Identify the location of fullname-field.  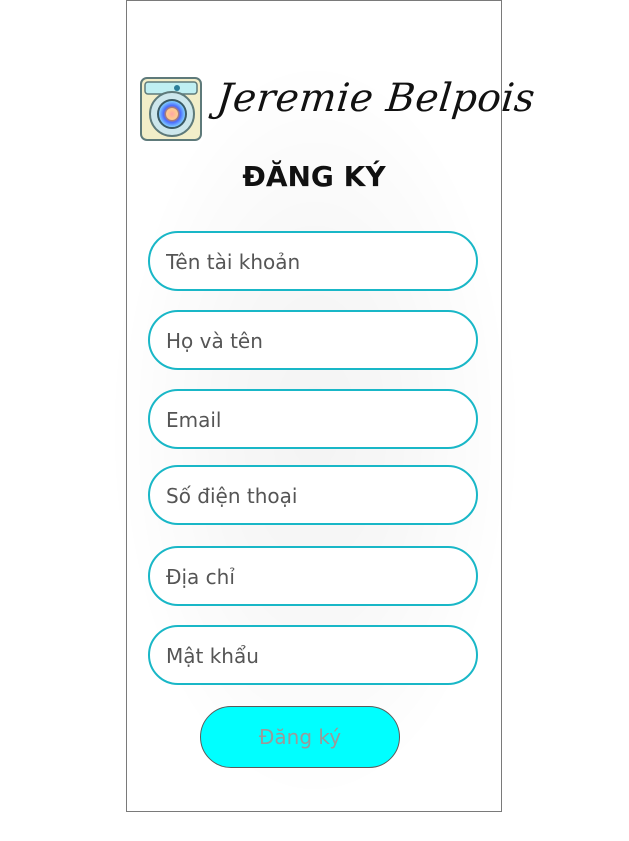
(313, 340).